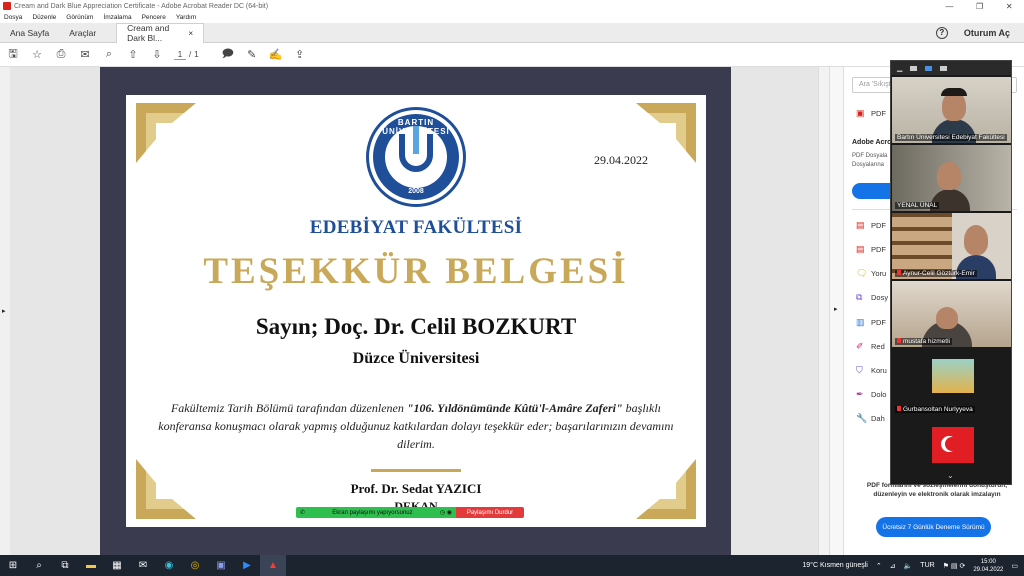 The image size is (1024, 576). I want to click on tool-redact: ✐ Red, so click(870, 346).